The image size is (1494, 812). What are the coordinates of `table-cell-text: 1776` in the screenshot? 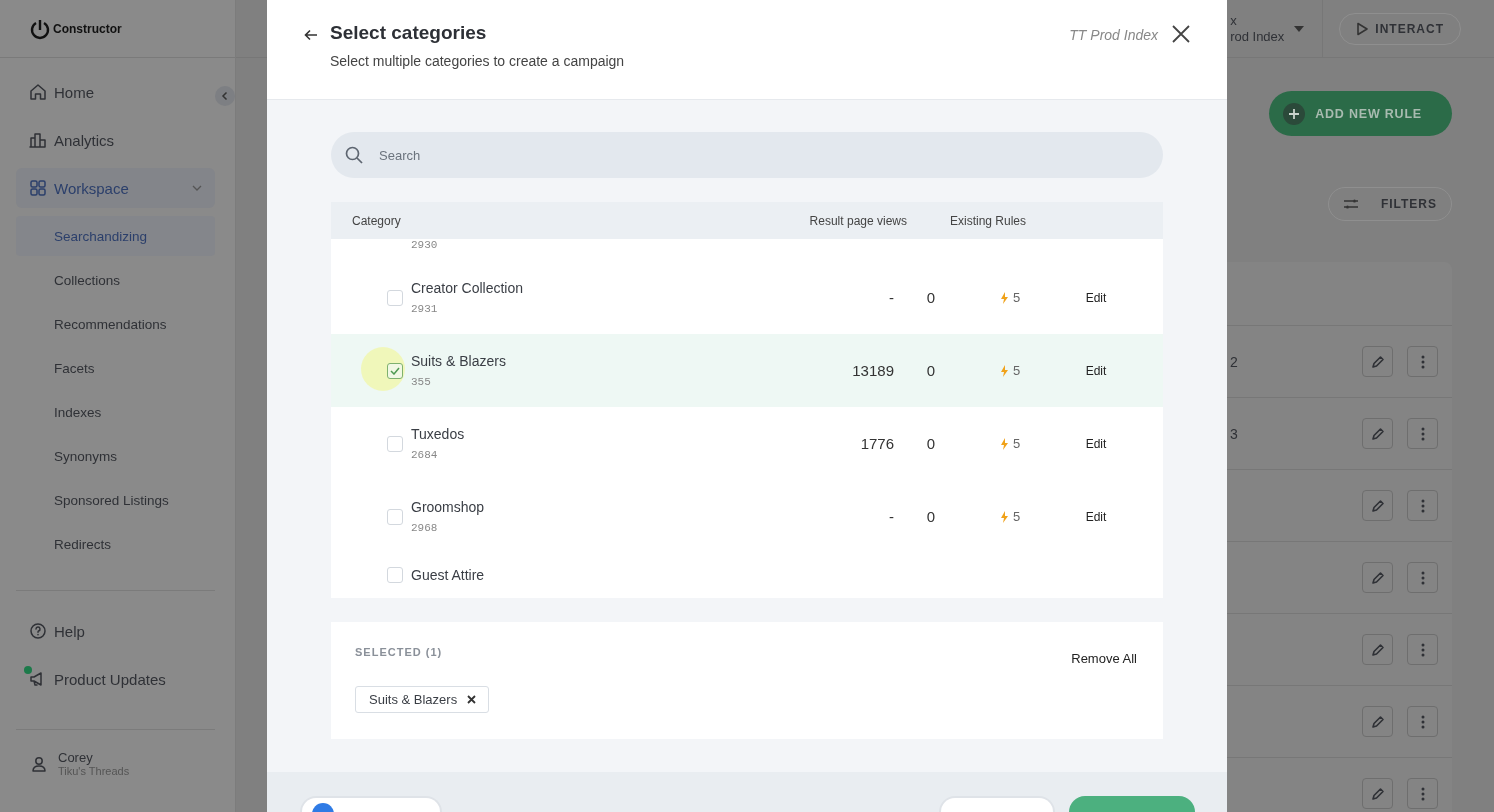 It's located at (877, 443).